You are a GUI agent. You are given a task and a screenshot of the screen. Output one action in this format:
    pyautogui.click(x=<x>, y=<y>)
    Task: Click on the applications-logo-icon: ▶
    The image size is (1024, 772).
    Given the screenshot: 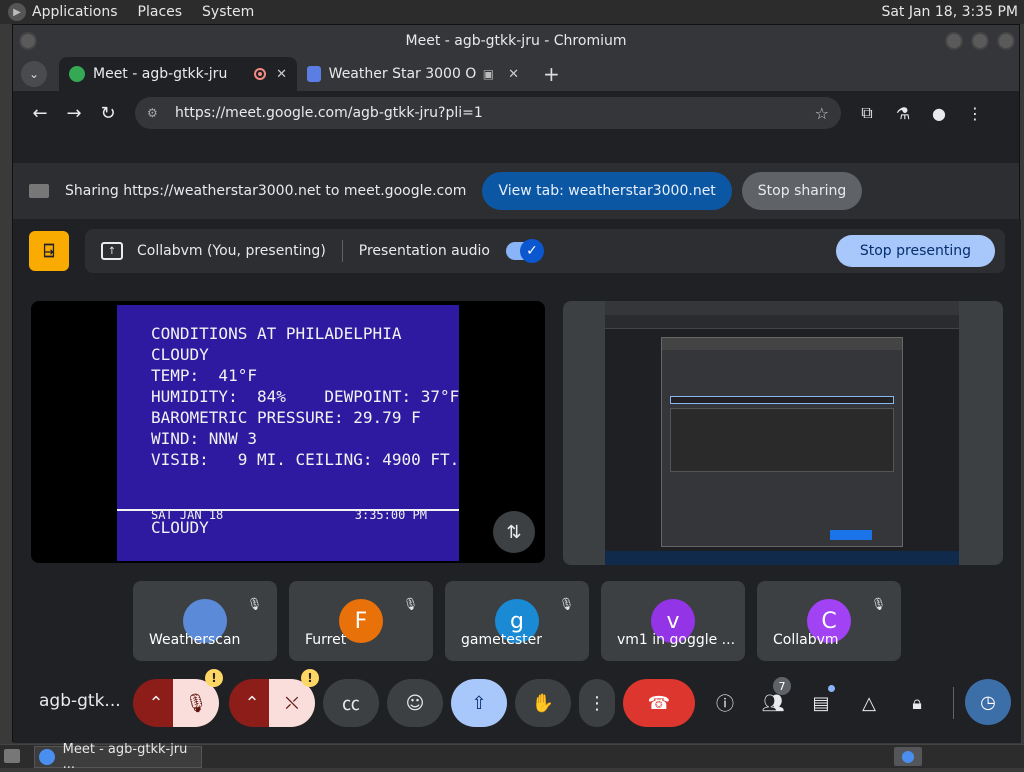 What is the action you would take?
    pyautogui.click(x=17, y=12)
    